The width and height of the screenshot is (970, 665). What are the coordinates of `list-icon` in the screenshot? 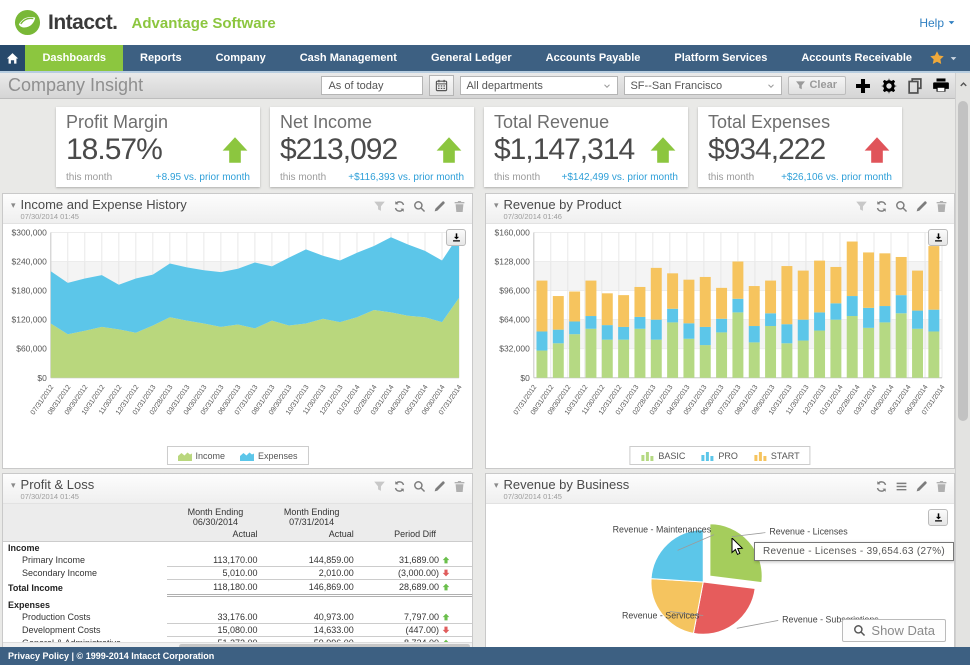 It's located at (901, 486).